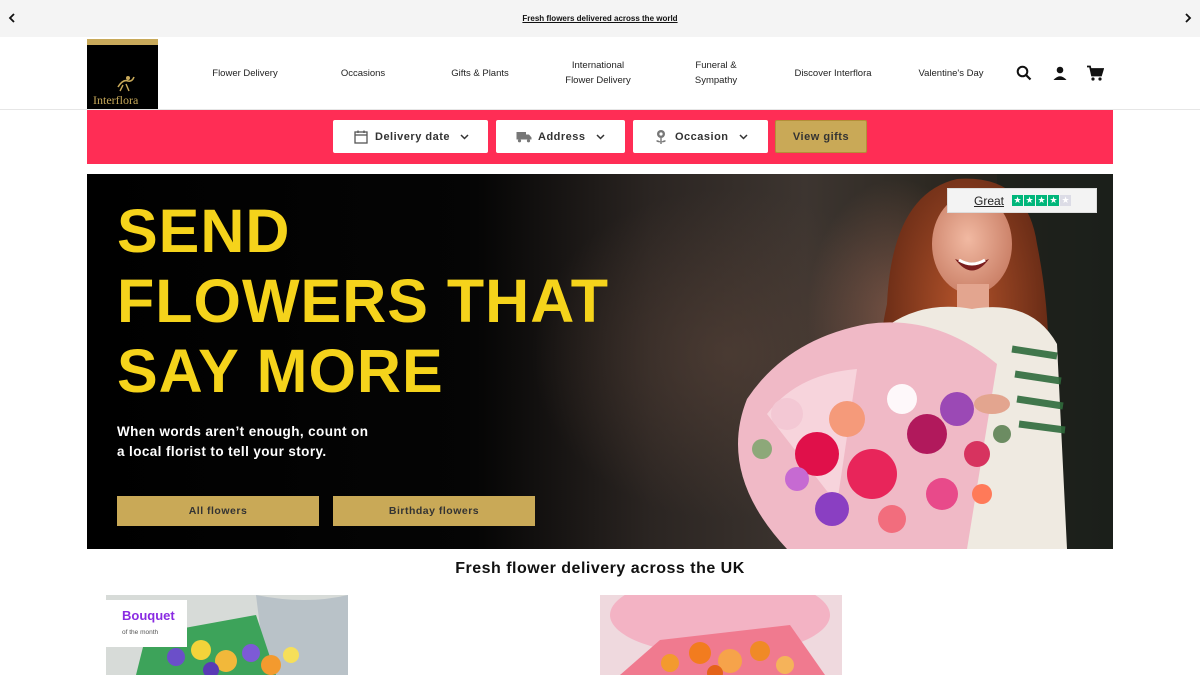  I want to click on badge-subtitle: of the month, so click(140, 632).